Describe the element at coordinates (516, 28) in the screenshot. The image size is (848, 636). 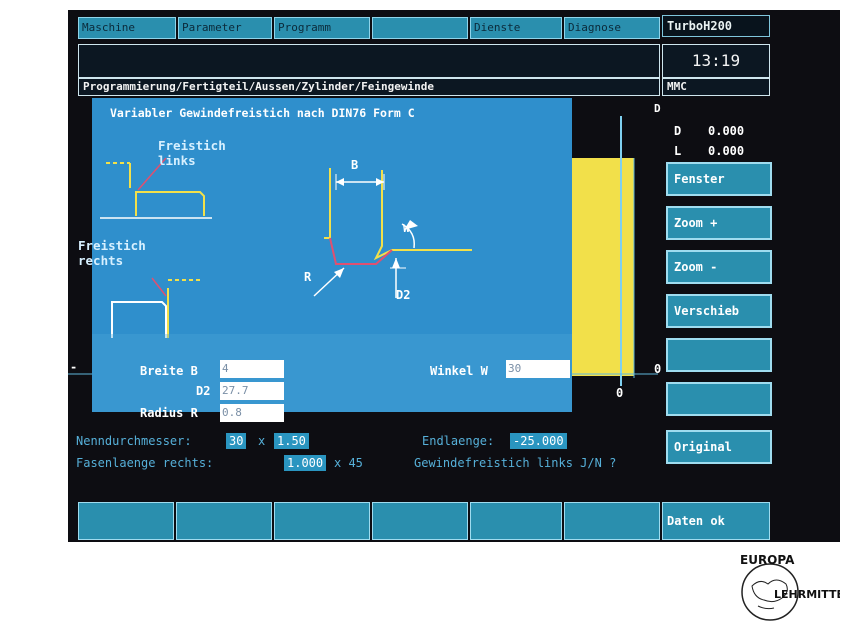
I see `menu-dienste: Dienste` at that location.